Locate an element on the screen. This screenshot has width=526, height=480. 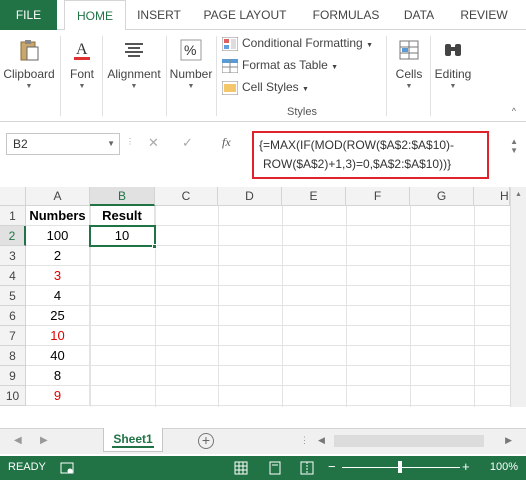
column-header-c: C is located at coordinates (186, 196).